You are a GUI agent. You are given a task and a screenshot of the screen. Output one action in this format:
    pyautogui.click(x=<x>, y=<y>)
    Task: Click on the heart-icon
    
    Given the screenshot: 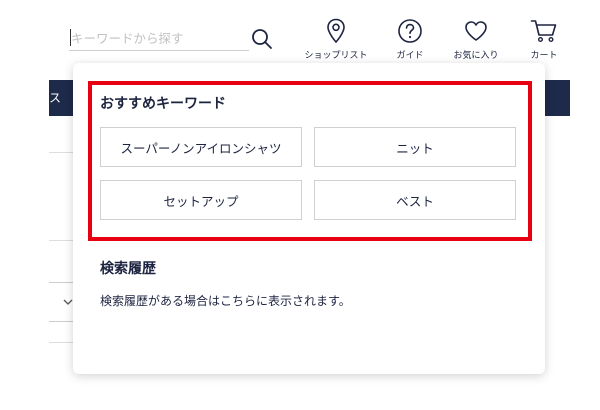 What is the action you would take?
    pyautogui.click(x=476, y=31)
    